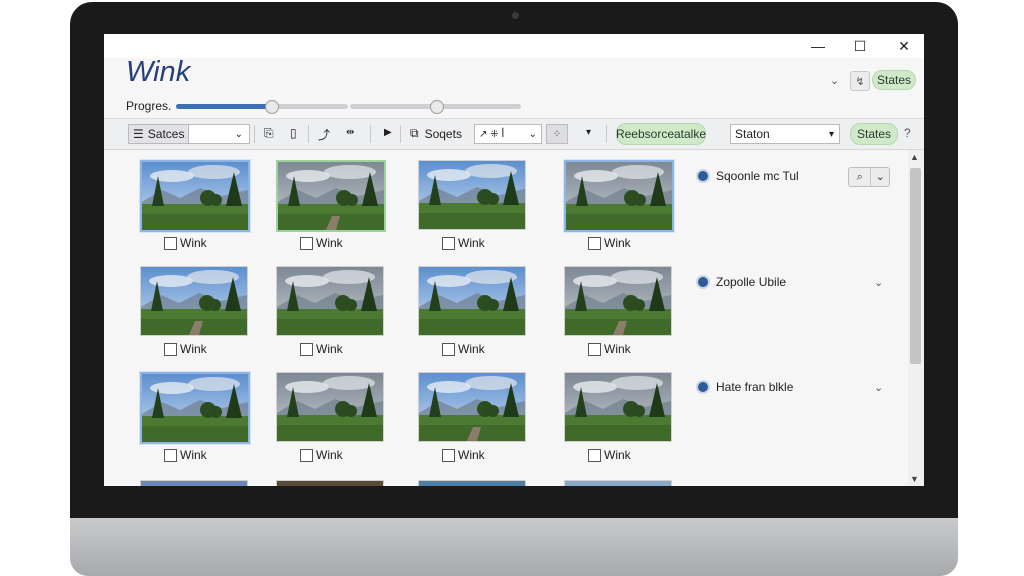  What do you see at coordinates (269, 133) in the screenshot?
I see `document-icon: ⎘` at bounding box center [269, 133].